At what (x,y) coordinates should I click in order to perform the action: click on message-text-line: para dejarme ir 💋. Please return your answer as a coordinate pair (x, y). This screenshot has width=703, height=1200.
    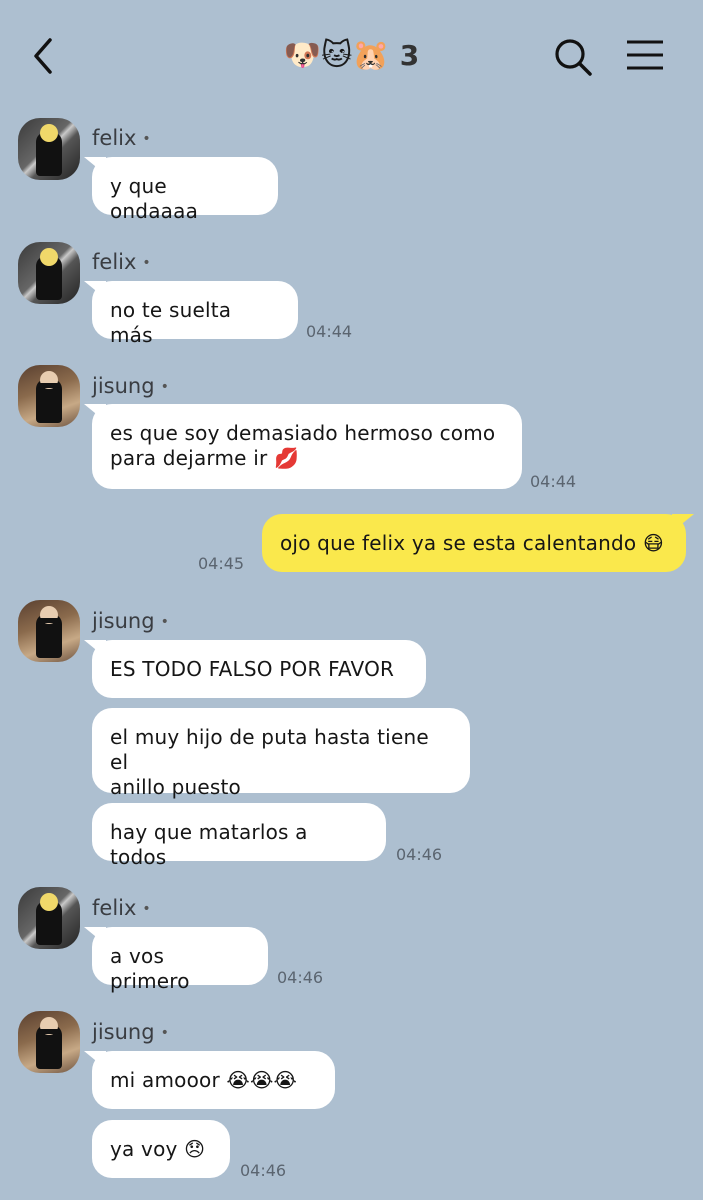
    Looking at the image, I should click on (205, 458).